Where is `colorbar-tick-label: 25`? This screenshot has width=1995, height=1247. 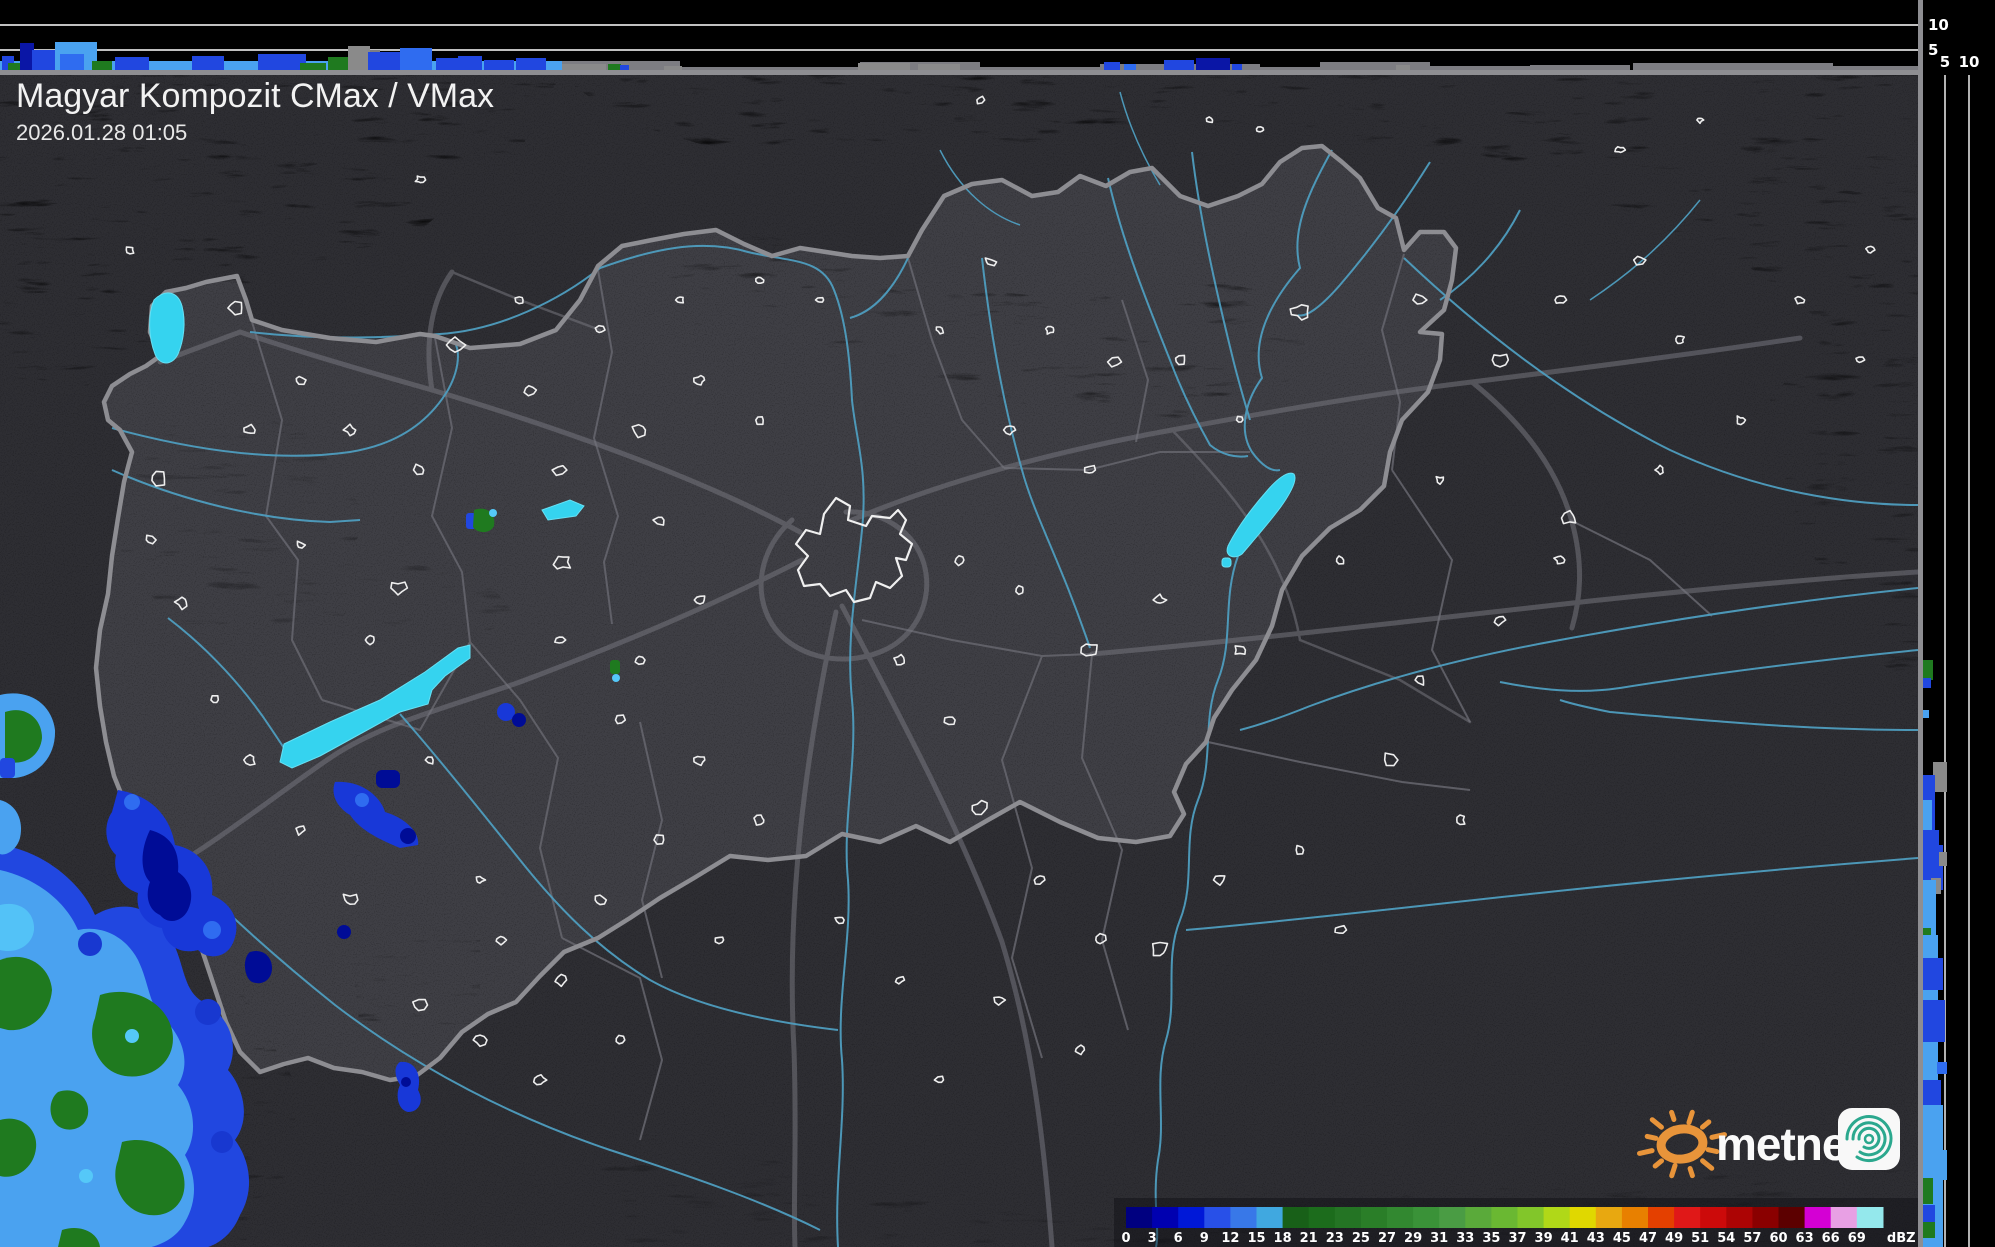
colorbar-tick-label: 25 is located at coordinates (1361, 1238).